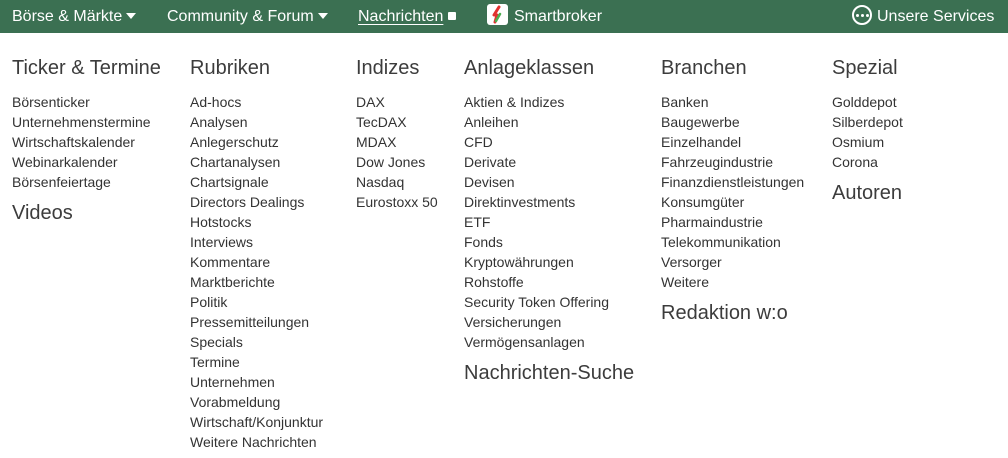 The image size is (1008, 458). What do you see at coordinates (397, 102) in the screenshot?
I see `menu-link: DAX` at bounding box center [397, 102].